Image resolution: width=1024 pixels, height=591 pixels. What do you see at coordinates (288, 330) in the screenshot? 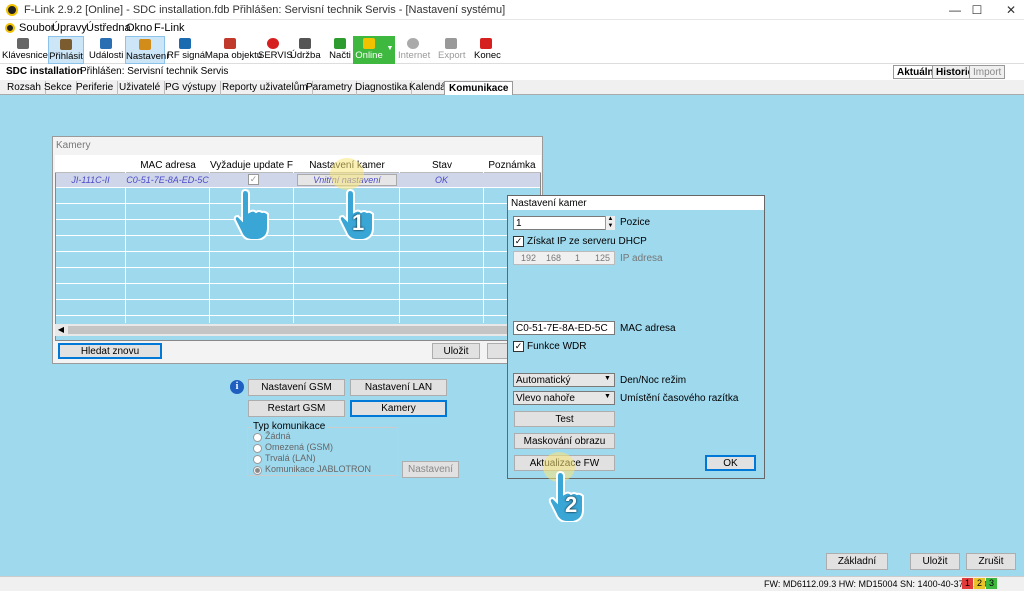
I see `scrollbar-thumb` at bounding box center [288, 330].